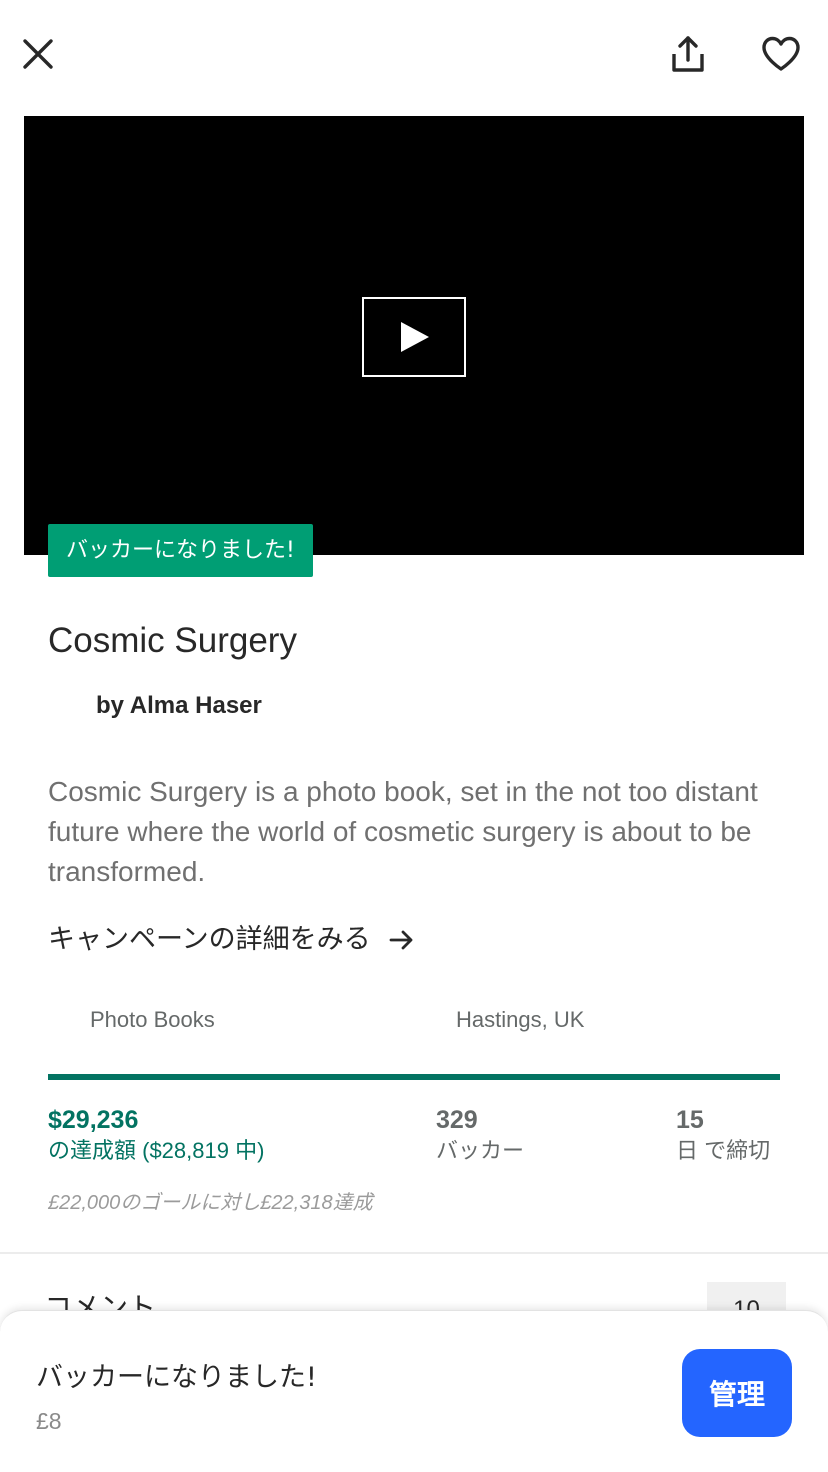 The height and width of the screenshot is (1472, 828). What do you see at coordinates (690, 1120) in the screenshot?
I see `days-left-count: 15` at bounding box center [690, 1120].